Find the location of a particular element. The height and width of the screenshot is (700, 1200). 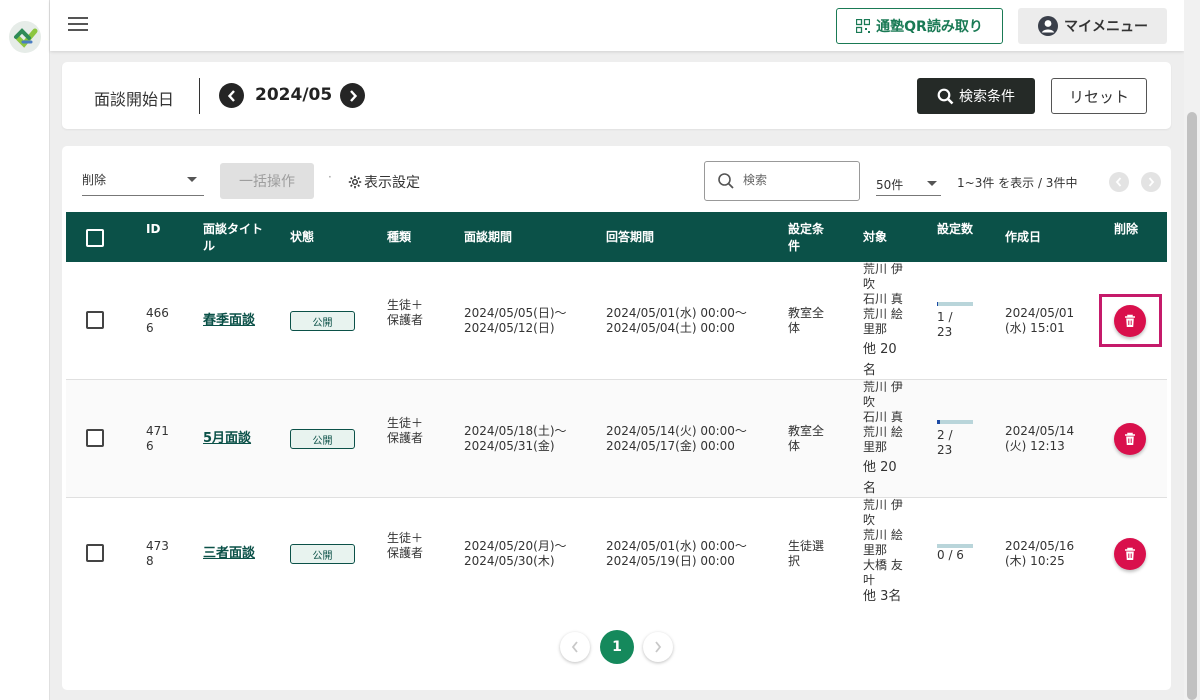

display-settings-label: 表示設定 is located at coordinates (392, 183).